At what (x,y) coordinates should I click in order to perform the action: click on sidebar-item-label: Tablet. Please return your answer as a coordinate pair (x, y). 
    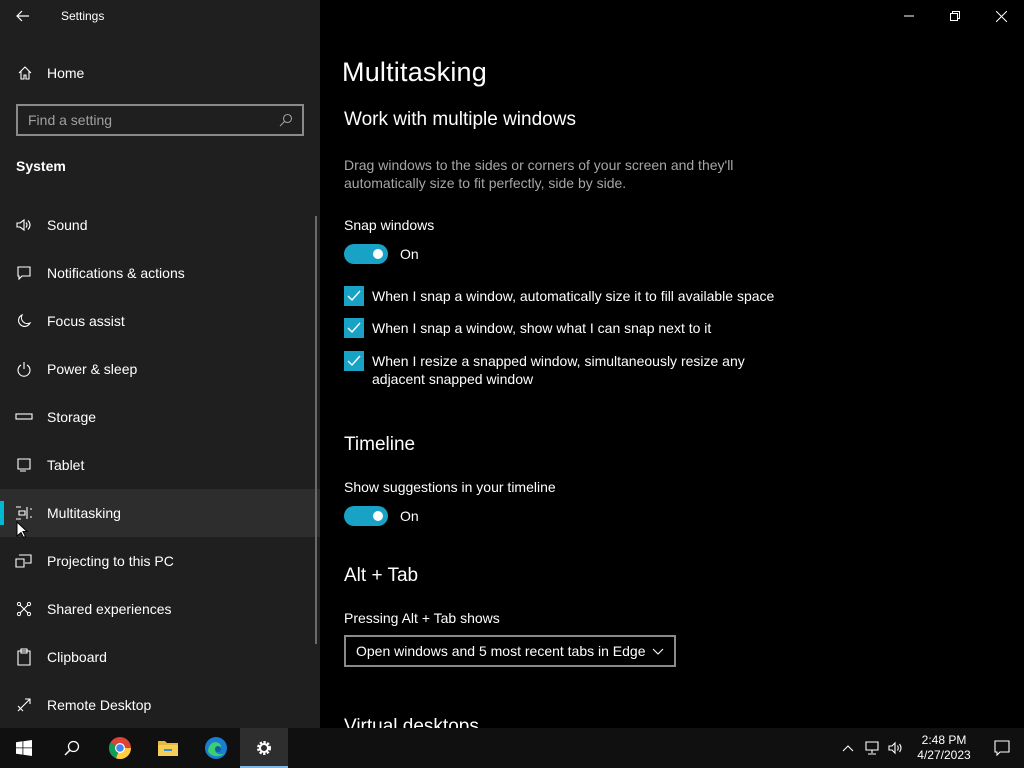
    Looking at the image, I should click on (66, 465).